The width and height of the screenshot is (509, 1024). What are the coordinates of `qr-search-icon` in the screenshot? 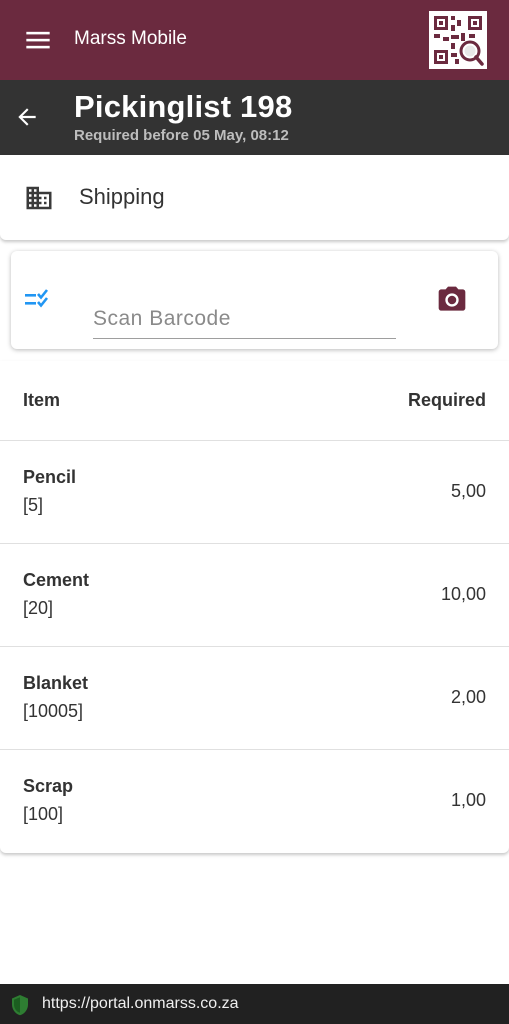 It's located at (459, 41).